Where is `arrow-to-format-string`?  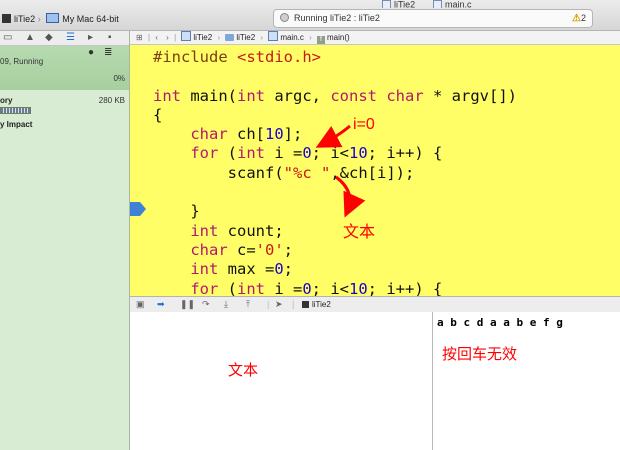 arrow-to-format-string is located at coordinates (350, 196).